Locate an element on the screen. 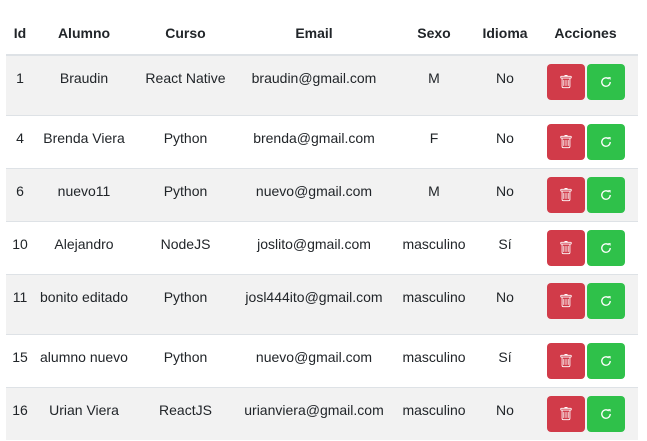 This screenshot has height=441, width=647. header-email: Email is located at coordinates (314, 34).